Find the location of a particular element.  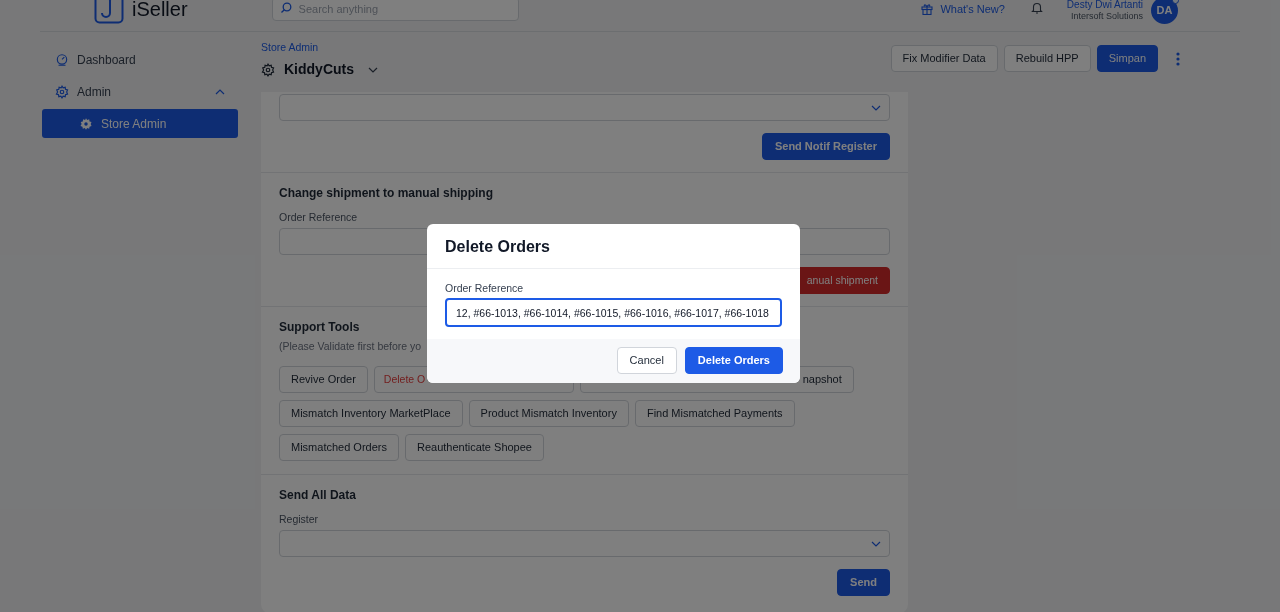

user-company: Intersoft Solutions is located at coordinates (1106, 16).